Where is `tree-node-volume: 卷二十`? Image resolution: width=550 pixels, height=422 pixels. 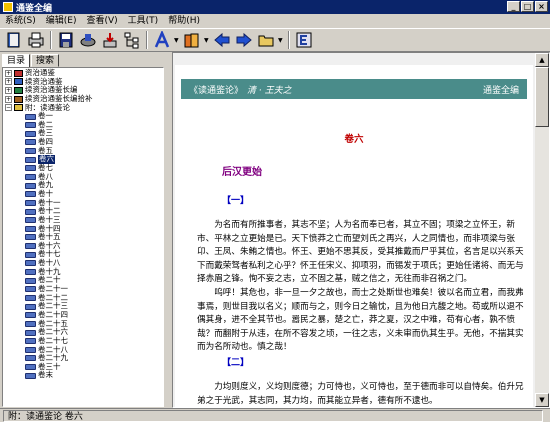 tree-node-volume: 卷二十 is located at coordinates (84, 280).